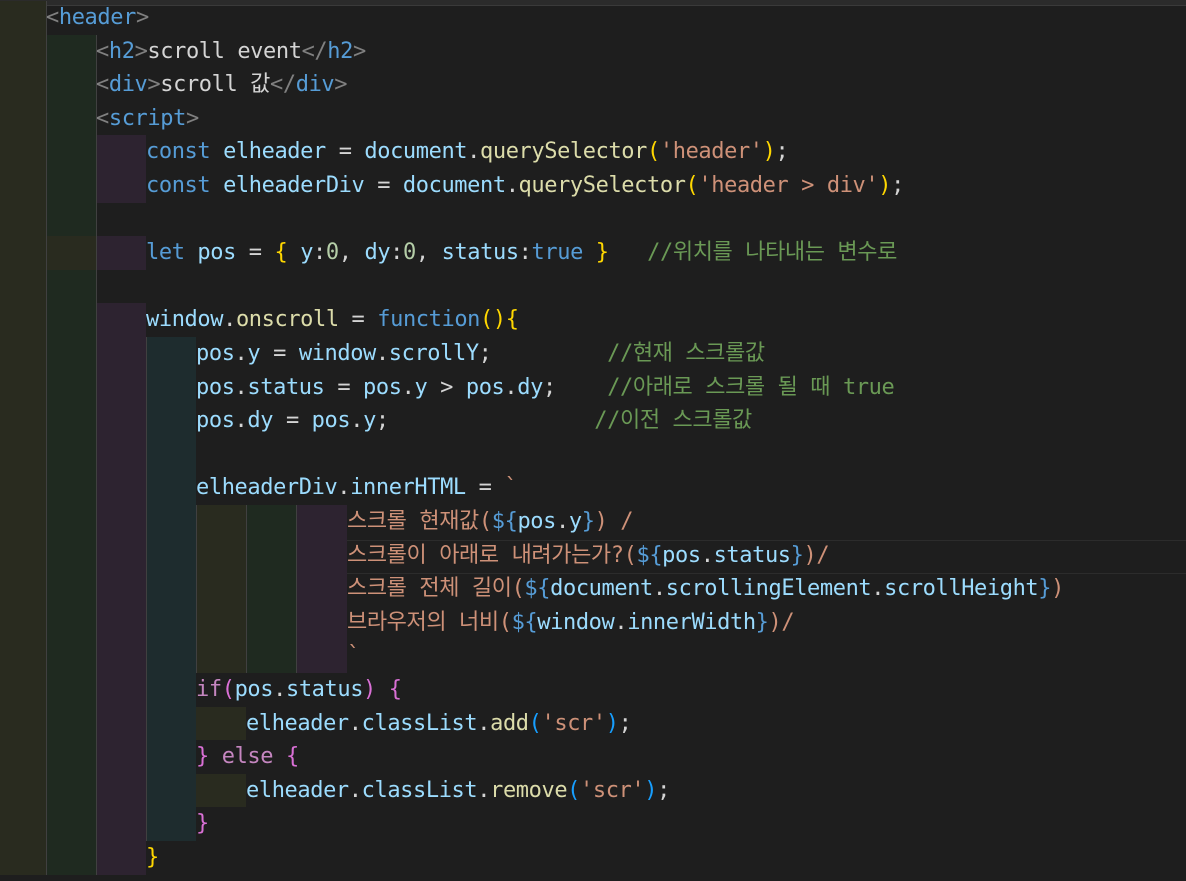 The width and height of the screenshot is (1186, 881). I want to click on code-line: `, so click(353, 656).